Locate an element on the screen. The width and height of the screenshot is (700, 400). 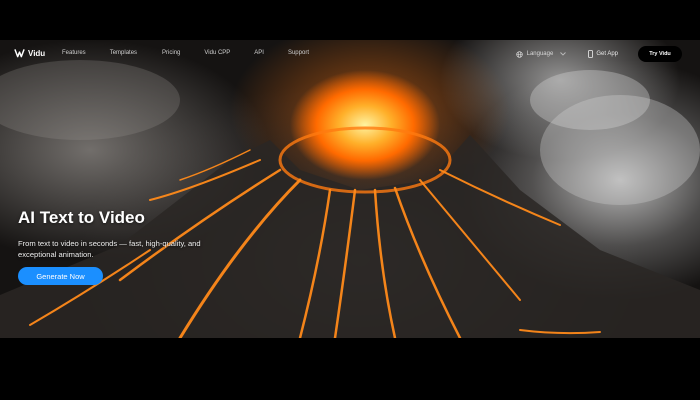
nav-link-api: API is located at coordinates (259, 53).